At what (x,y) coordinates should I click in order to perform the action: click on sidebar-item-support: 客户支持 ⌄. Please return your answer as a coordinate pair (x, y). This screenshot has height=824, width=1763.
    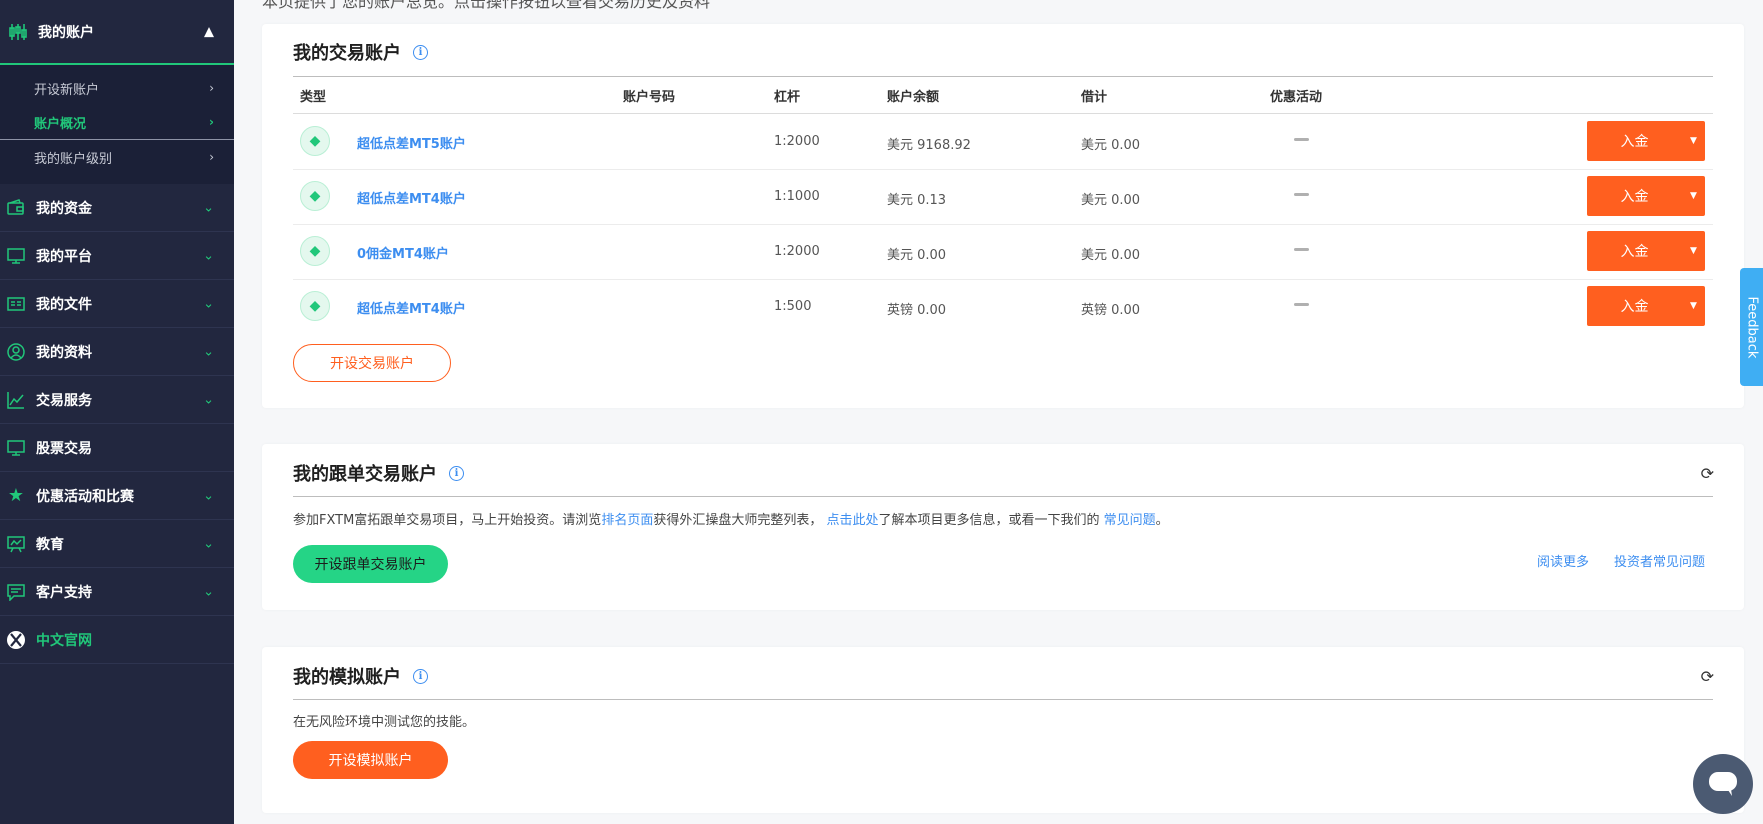
    Looking at the image, I should click on (117, 592).